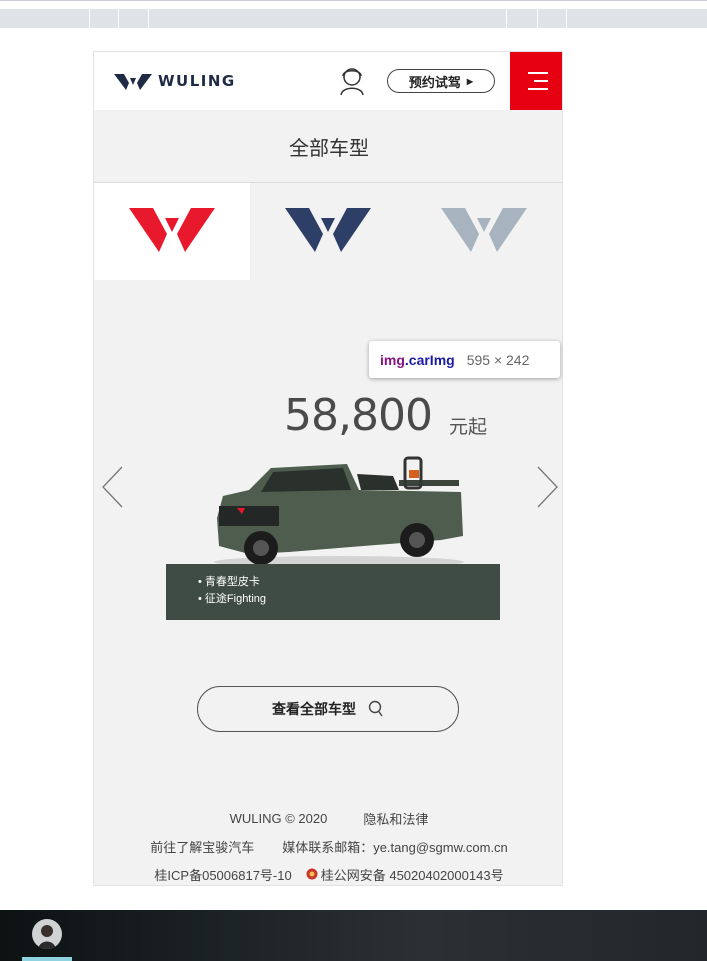 The image size is (707, 961). I want to click on baojun-link: 前往了解宝骏汽车, so click(202, 846).